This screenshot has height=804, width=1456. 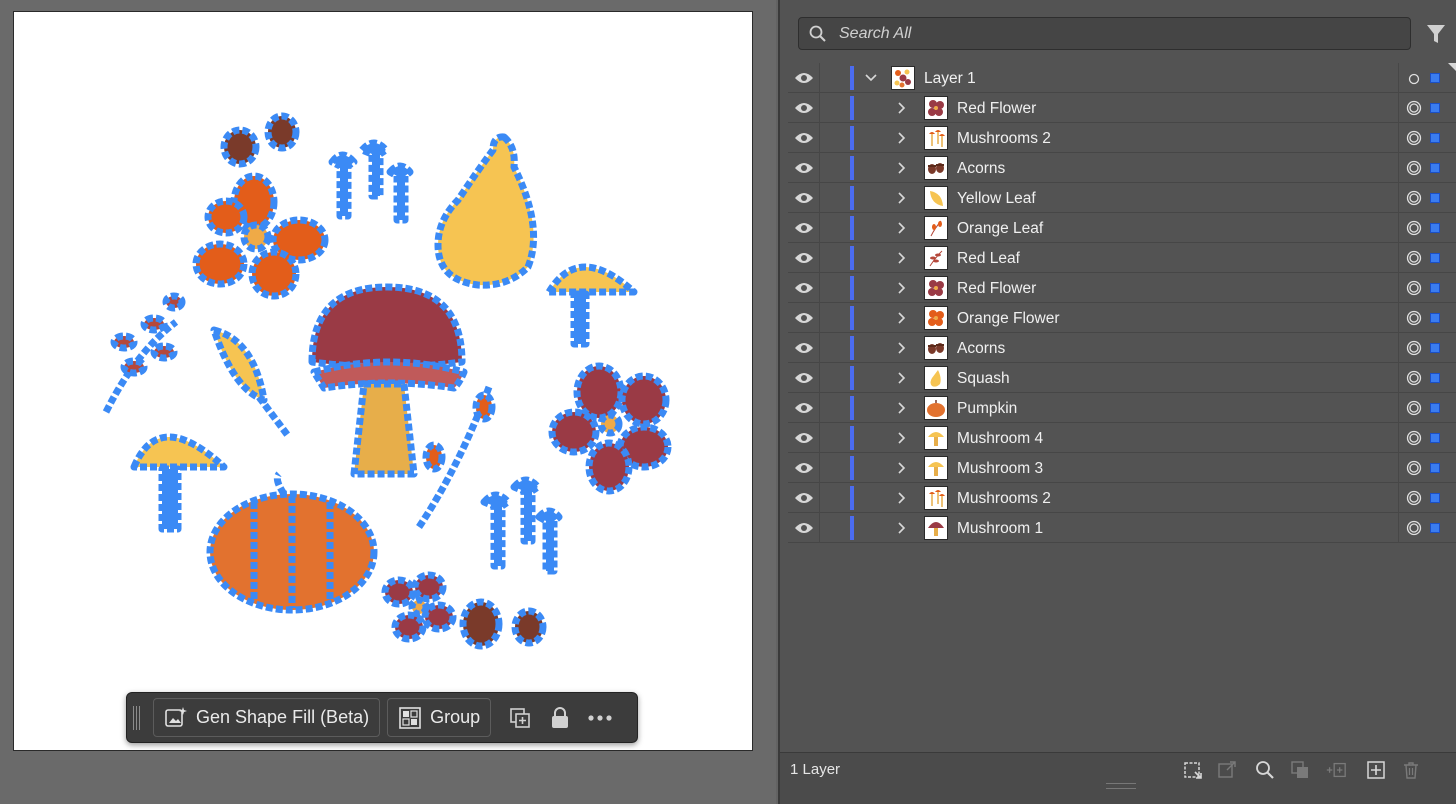 I want to click on new-layer-button, so click(x=1376, y=770).